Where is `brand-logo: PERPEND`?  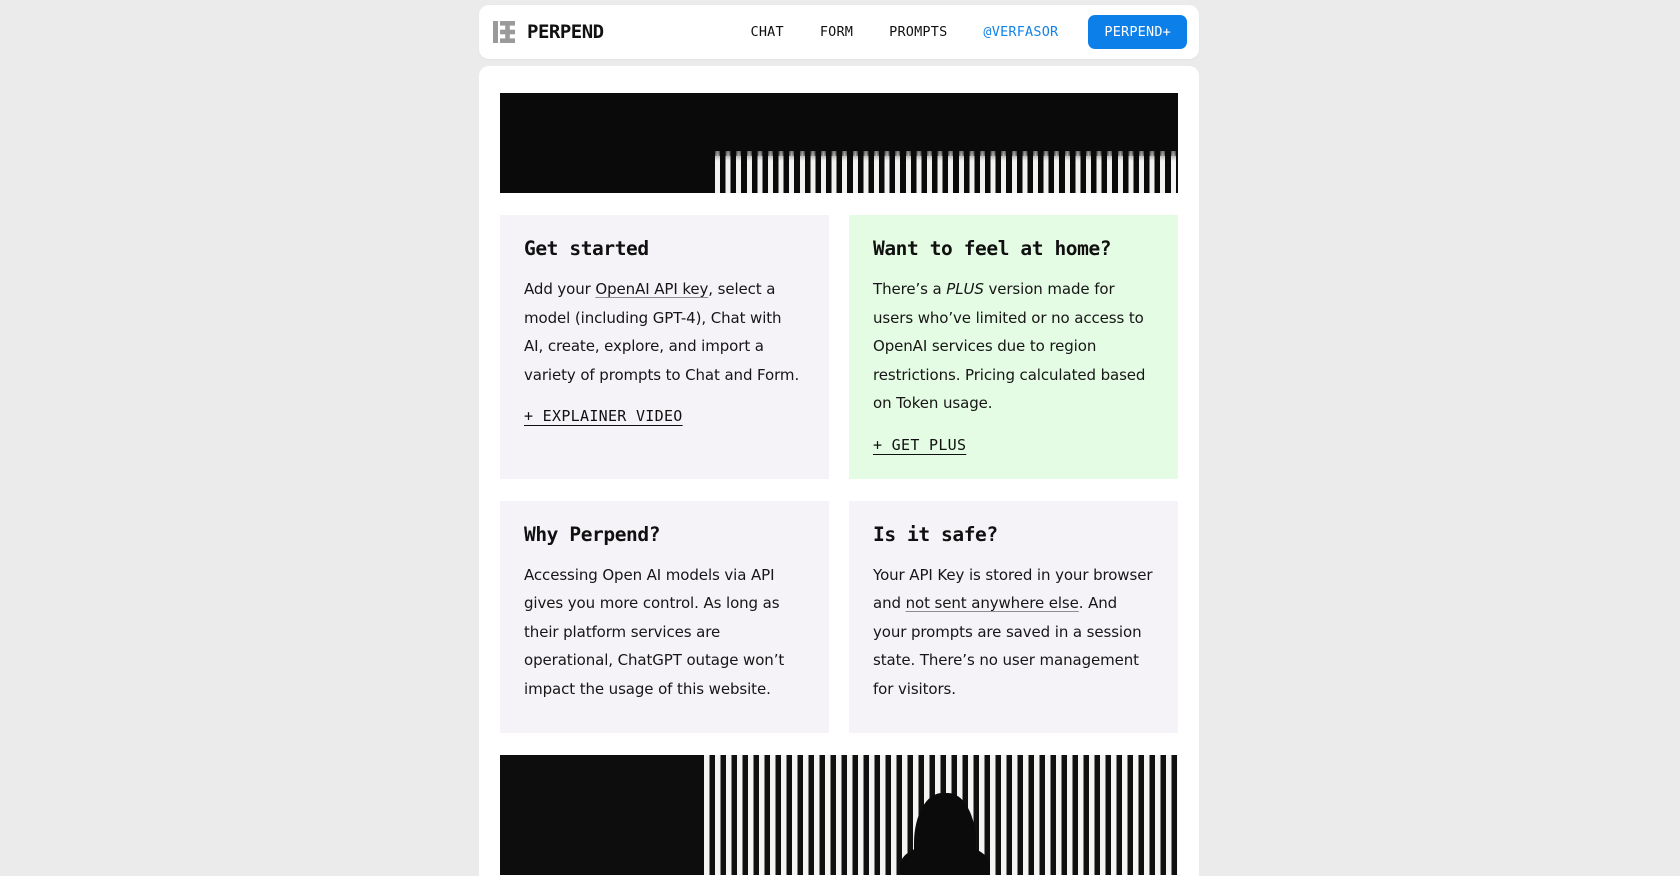 brand-logo: PERPEND is located at coordinates (548, 32).